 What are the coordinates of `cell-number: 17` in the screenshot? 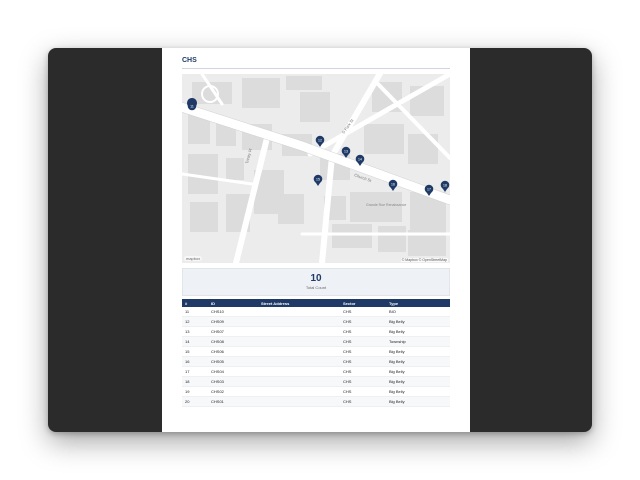 It's located at (195, 371).